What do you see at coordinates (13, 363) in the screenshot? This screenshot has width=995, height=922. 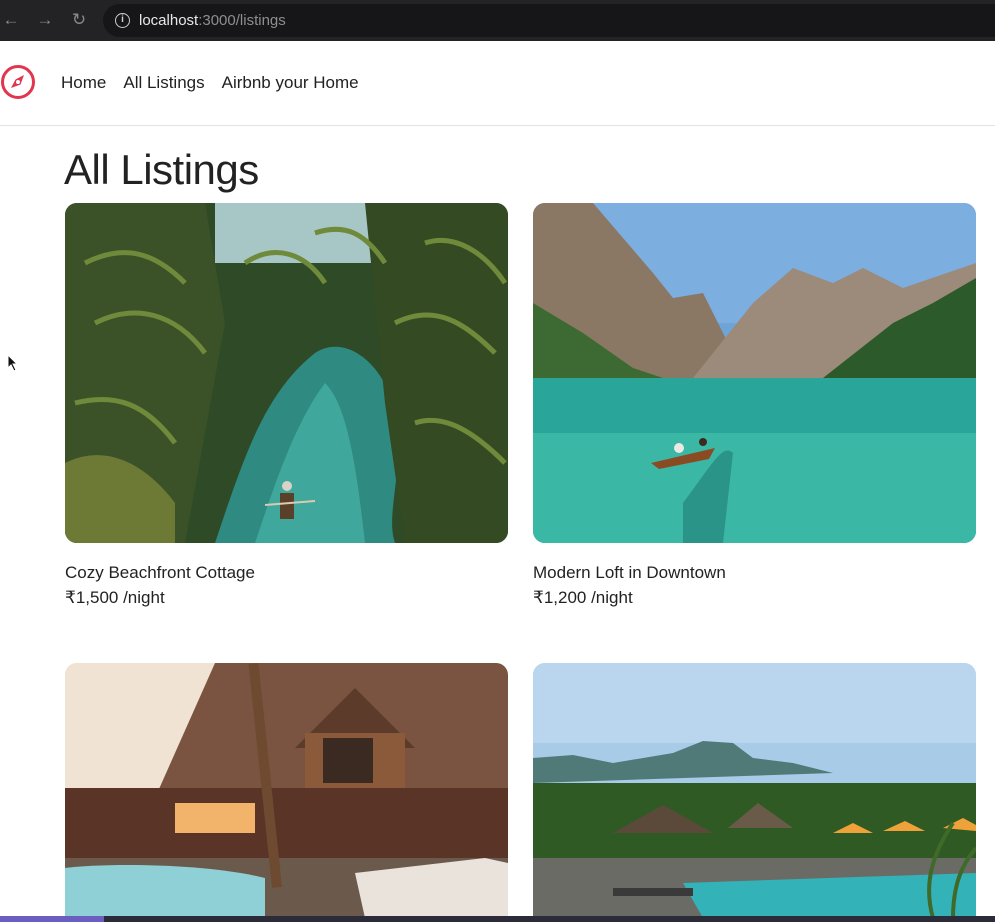 I see `mouse-cursor-icon` at bounding box center [13, 363].